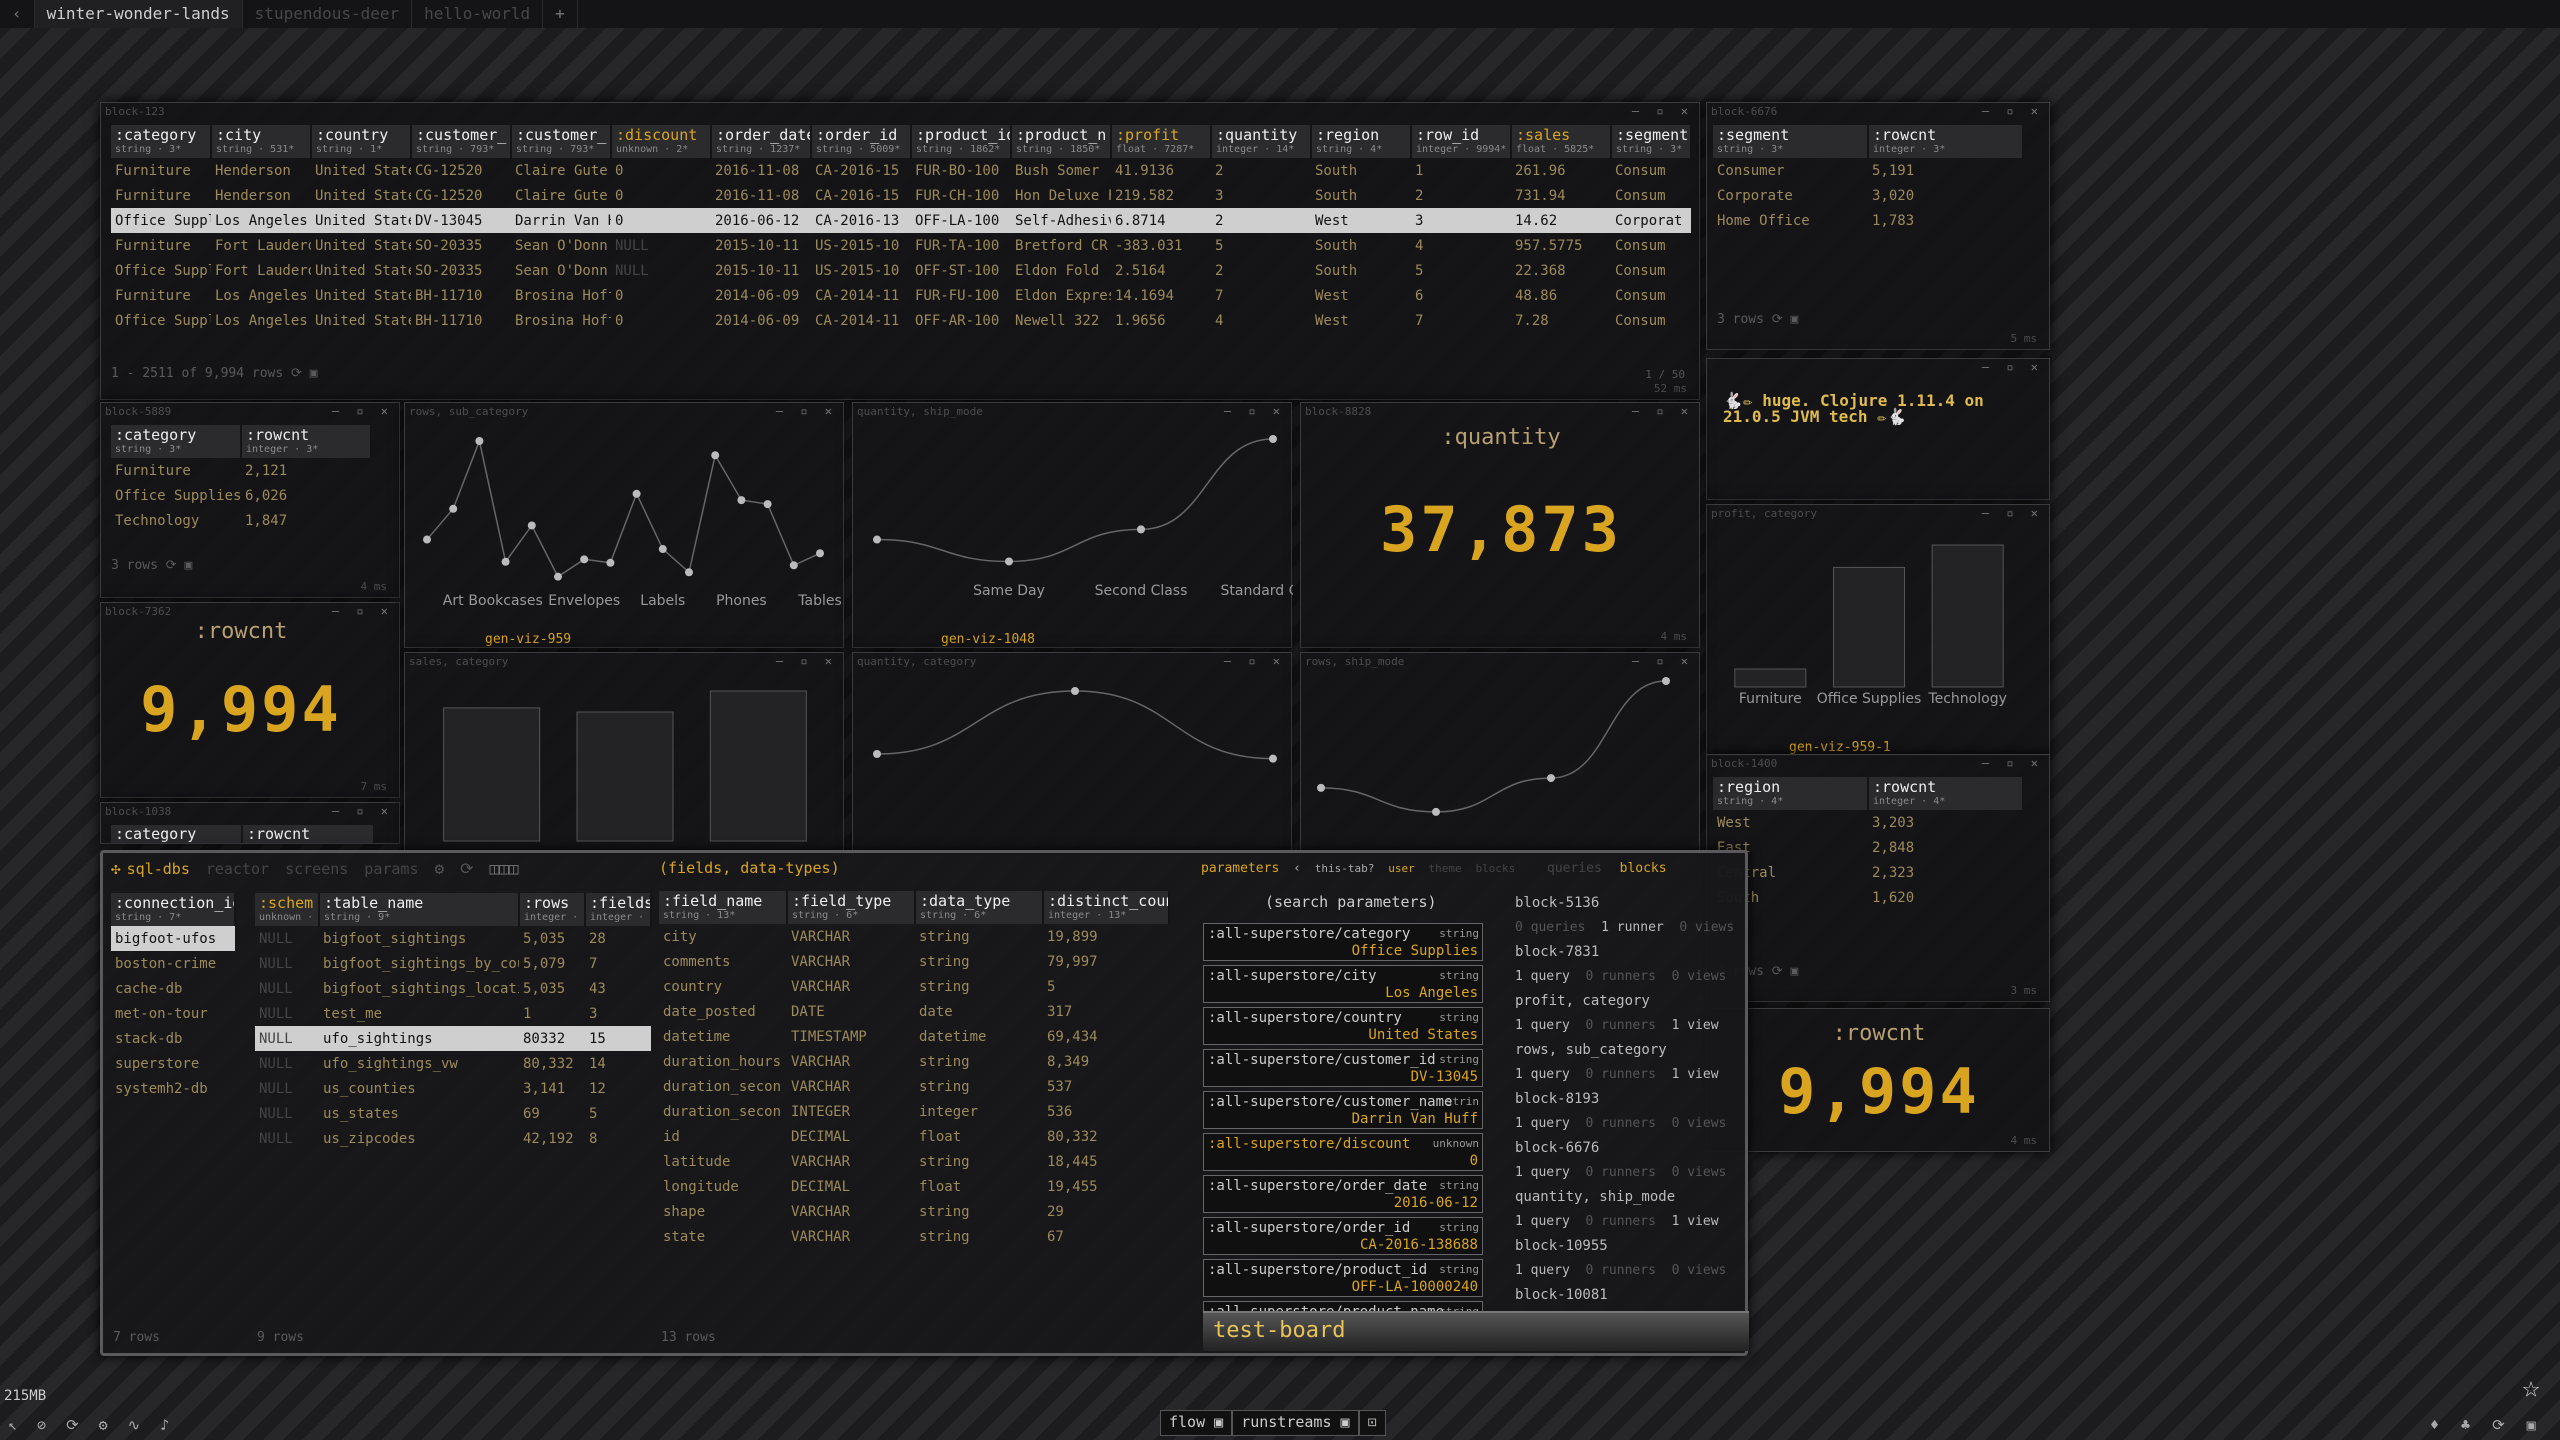  I want to click on col-header: :table_name string · 9*, so click(419, 909).